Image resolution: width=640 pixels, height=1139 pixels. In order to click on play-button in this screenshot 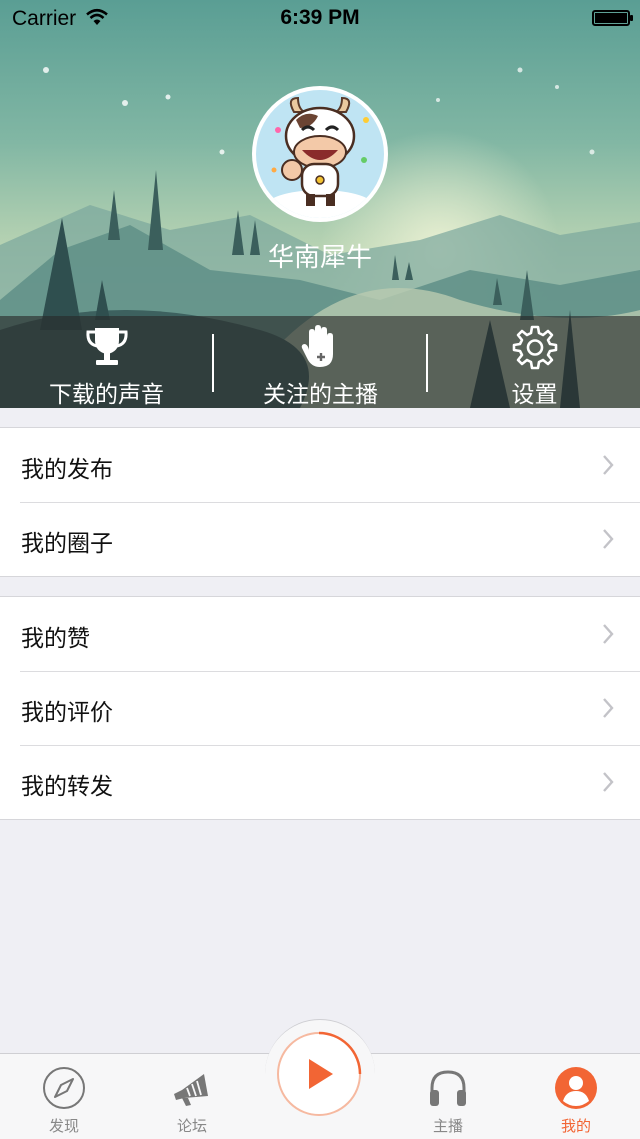, I will do `click(319, 1074)`.